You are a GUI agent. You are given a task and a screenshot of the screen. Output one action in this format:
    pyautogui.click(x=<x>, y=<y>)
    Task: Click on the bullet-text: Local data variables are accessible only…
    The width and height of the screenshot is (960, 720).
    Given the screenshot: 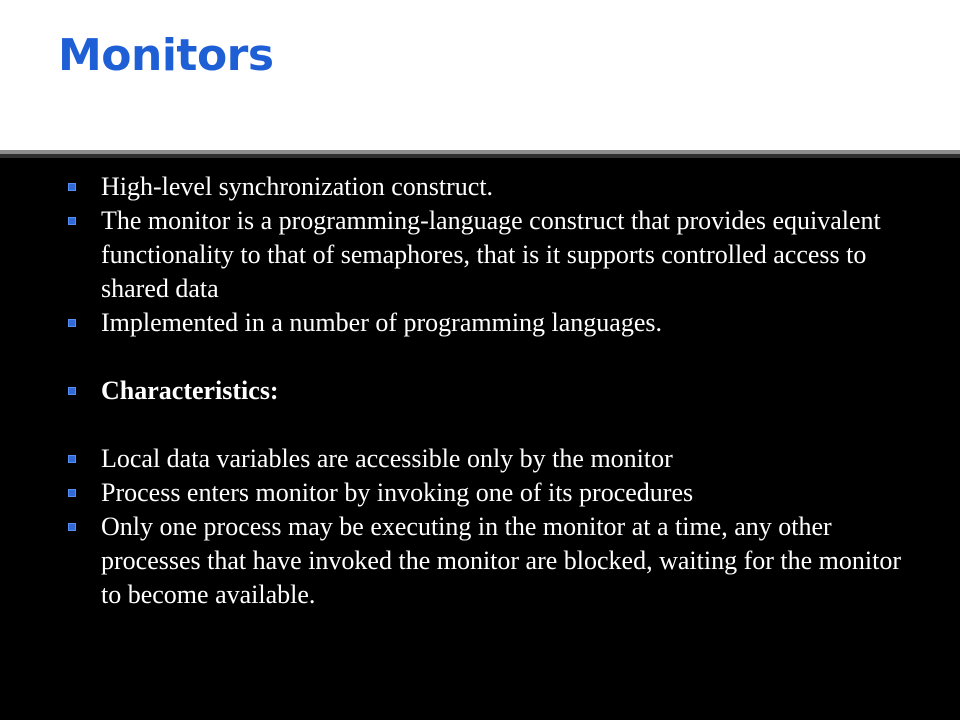 What is the action you would take?
    pyautogui.click(x=387, y=458)
    